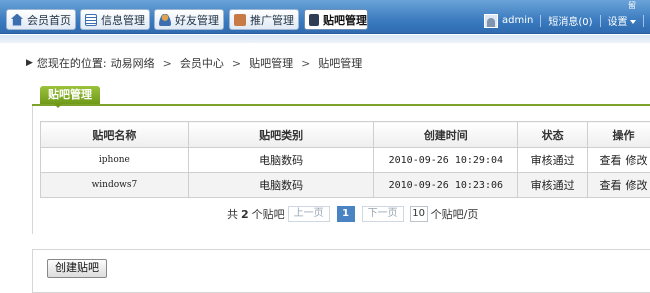  I want to click on forum-name: iphone, so click(114, 160).